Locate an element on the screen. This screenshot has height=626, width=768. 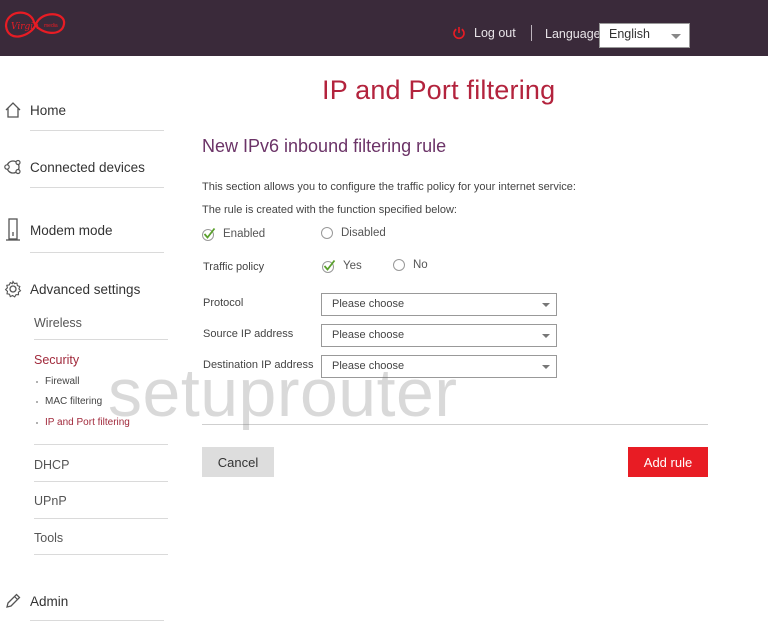
logout-button: Log out is located at coordinates (484, 33).